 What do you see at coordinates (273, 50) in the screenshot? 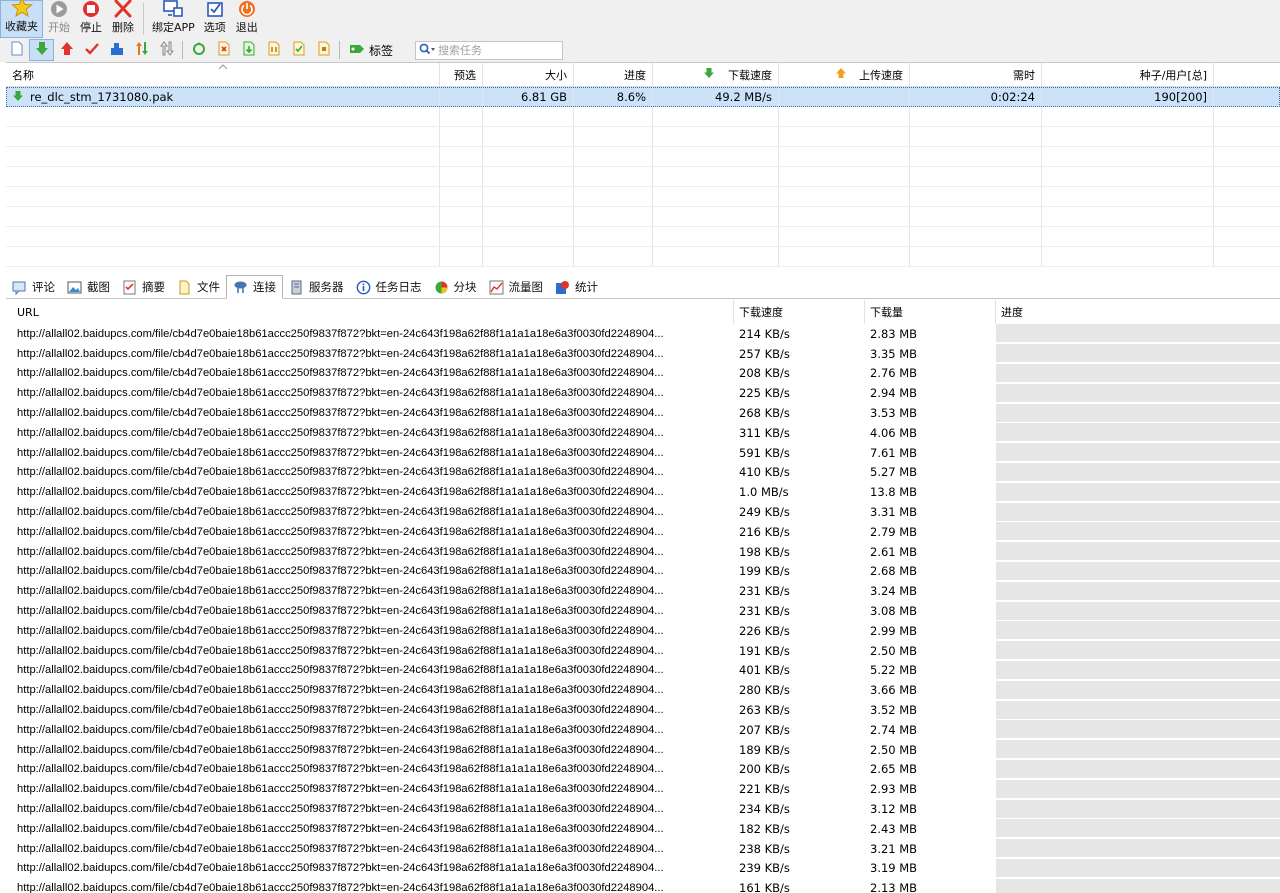
I see `filter-paused-button` at bounding box center [273, 50].